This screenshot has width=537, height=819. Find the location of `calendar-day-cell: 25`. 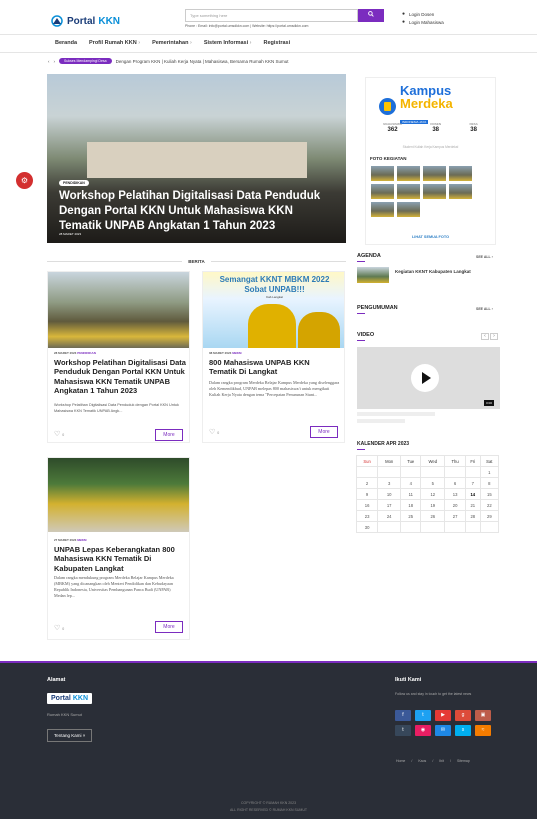

calendar-day-cell: 25 is located at coordinates (411, 516).